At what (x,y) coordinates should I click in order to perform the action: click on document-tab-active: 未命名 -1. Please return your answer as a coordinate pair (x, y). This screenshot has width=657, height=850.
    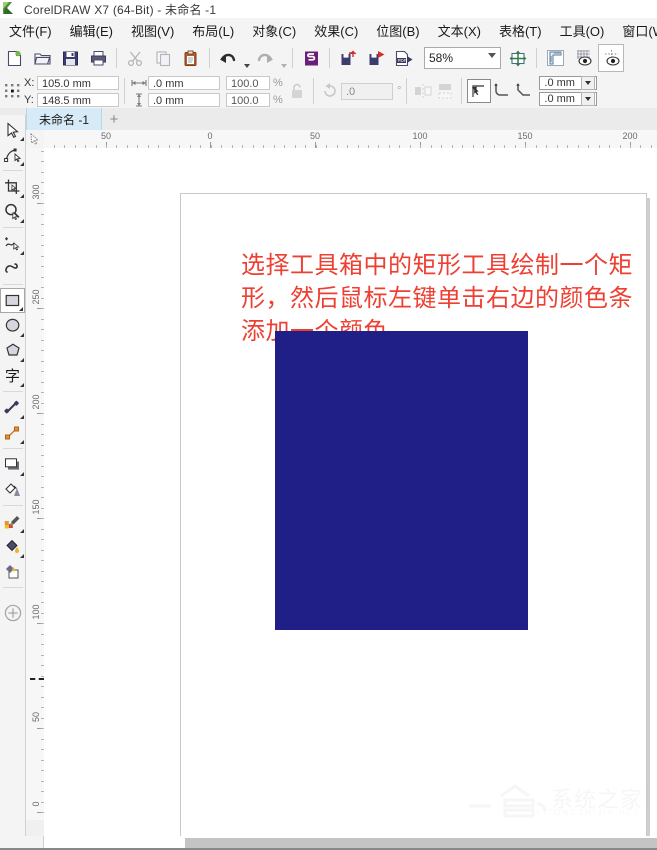
    Looking at the image, I should click on (64, 119).